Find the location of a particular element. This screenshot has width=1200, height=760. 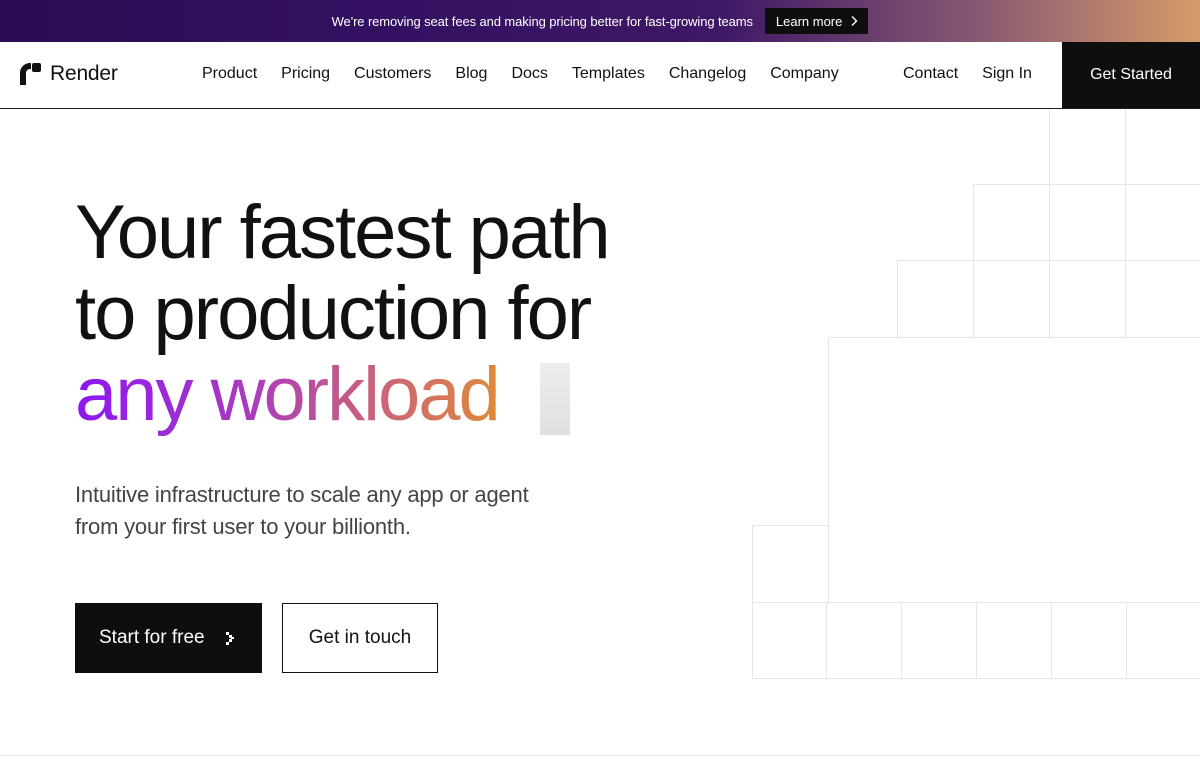

learn-more-button: Learn more is located at coordinates (816, 21).